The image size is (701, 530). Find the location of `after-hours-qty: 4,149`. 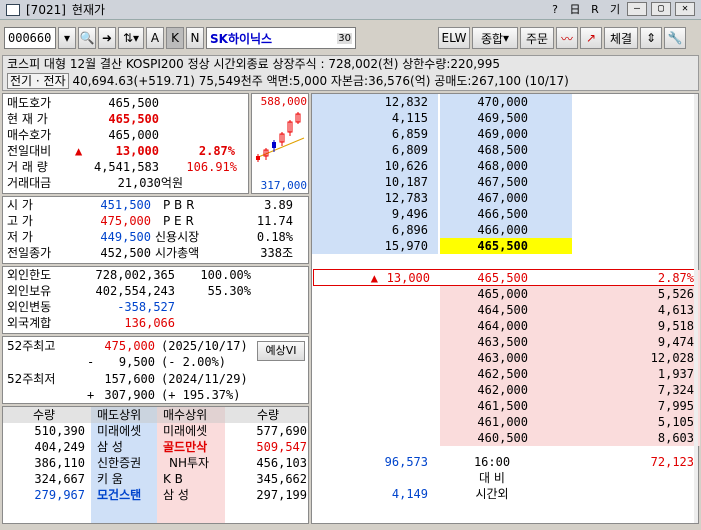

after-hours-qty: 4,149 is located at coordinates (409, 494).